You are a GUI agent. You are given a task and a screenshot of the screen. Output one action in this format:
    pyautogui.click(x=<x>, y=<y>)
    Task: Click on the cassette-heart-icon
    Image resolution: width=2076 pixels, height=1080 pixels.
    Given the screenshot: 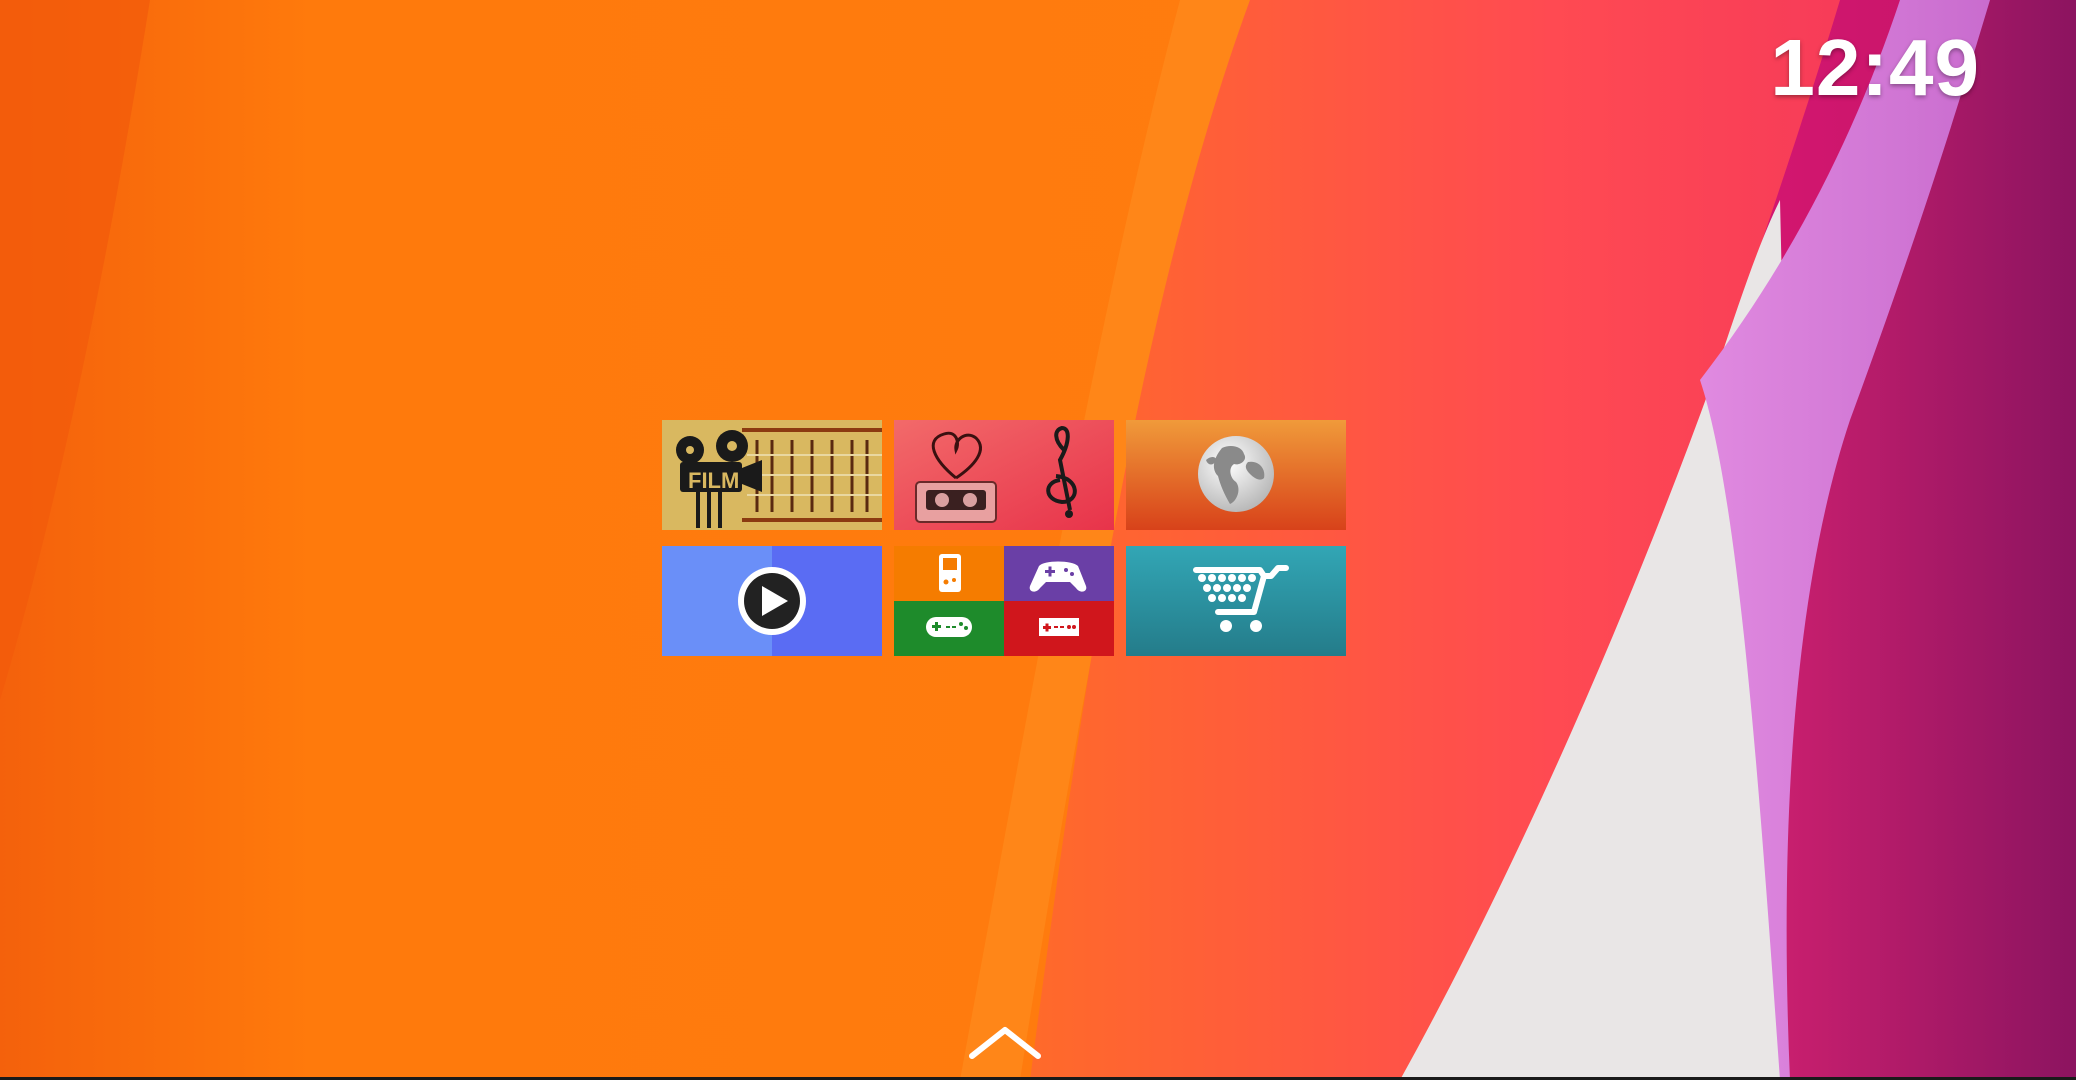 What is the action you would take?
    pyautogui.click(x=1004, y=475)
    